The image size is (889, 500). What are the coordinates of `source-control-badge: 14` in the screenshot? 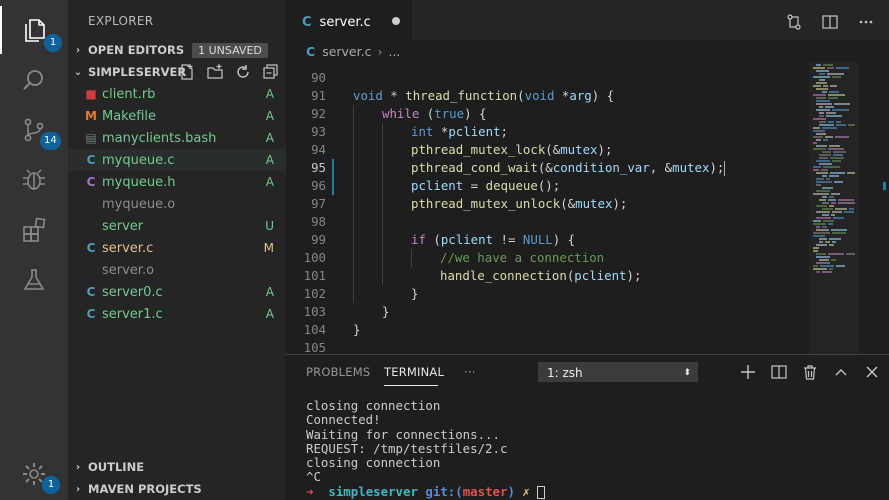 It's located at (50, 141).